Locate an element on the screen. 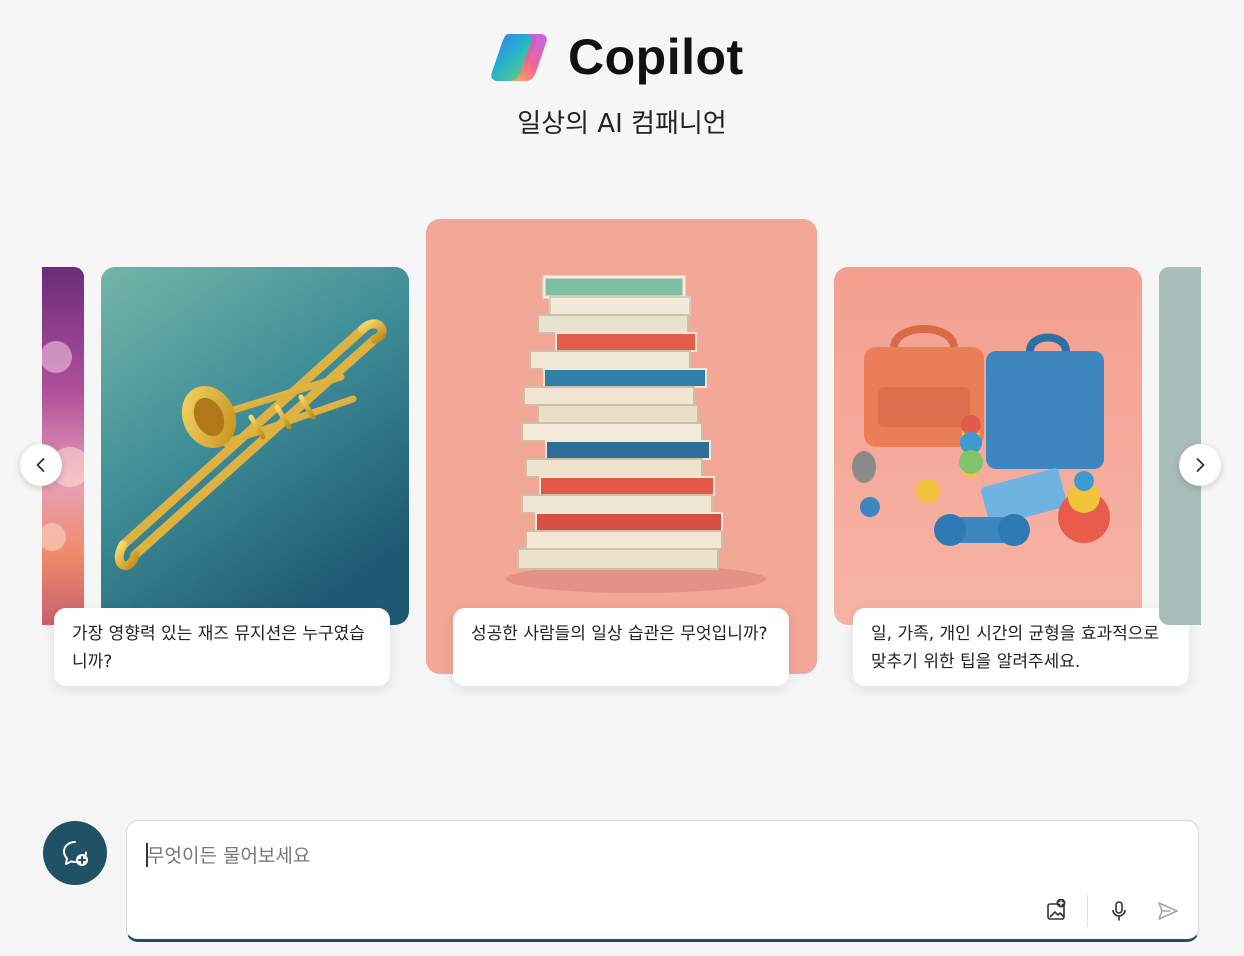 This screenshot has height=956, width=1244. microphone-button is located at coordinates (1119, 911).